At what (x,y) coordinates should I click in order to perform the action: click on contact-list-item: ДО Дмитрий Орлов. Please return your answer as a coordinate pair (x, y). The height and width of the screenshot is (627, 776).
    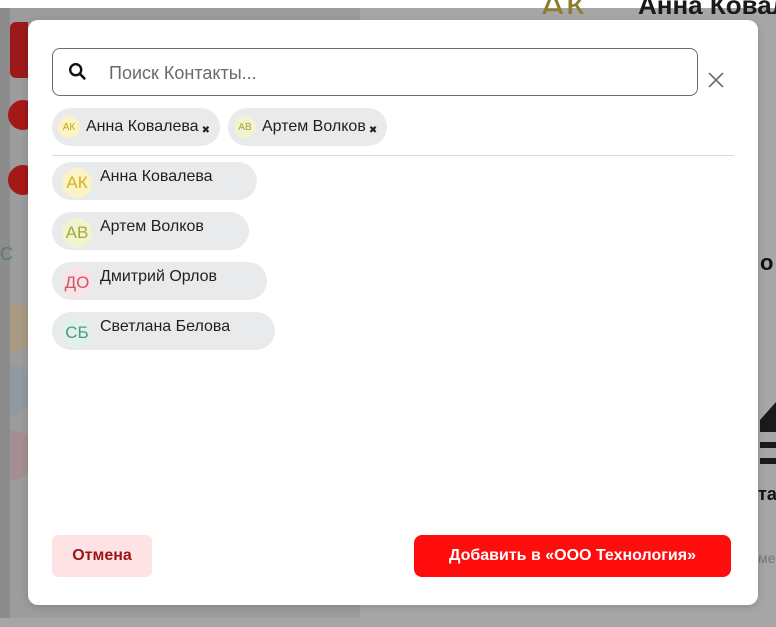
    Looking at the image, I should click on (159, 281).